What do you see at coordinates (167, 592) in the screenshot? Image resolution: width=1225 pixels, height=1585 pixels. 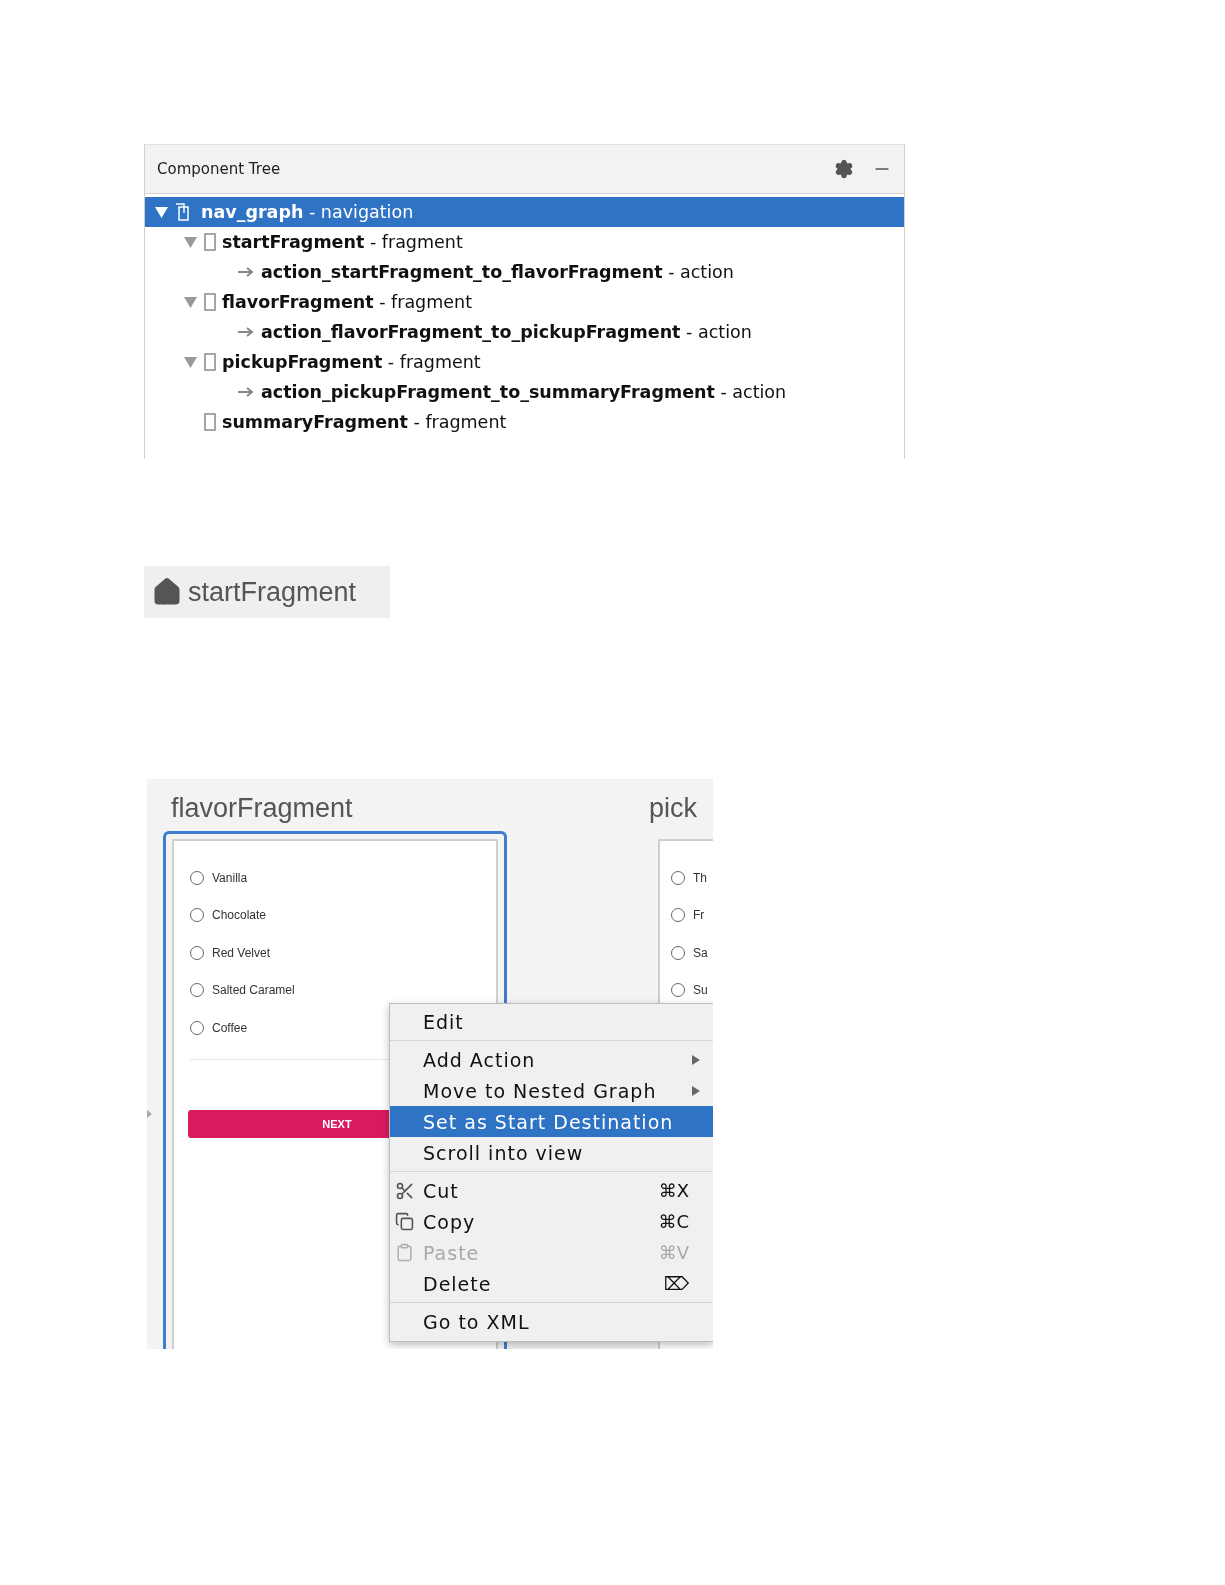 I see `home-icon` at bounding box center [167, 592].